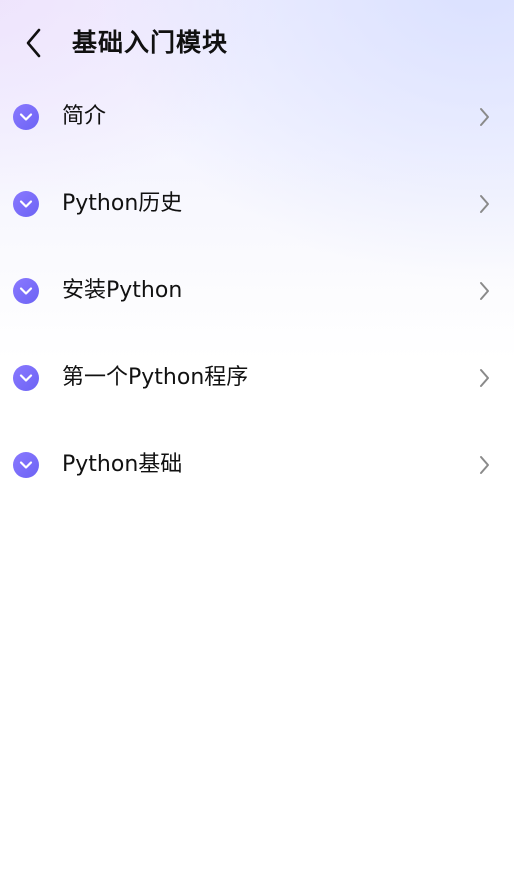 The image size is (514, 882). I want to click on list-item: Python基础, so click(257, 464).